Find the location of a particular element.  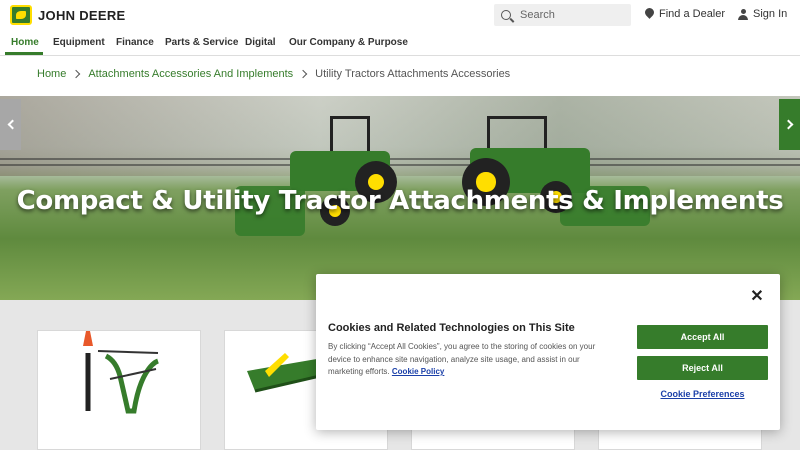

carousel-prev-button is located at coordinates (10, 124).